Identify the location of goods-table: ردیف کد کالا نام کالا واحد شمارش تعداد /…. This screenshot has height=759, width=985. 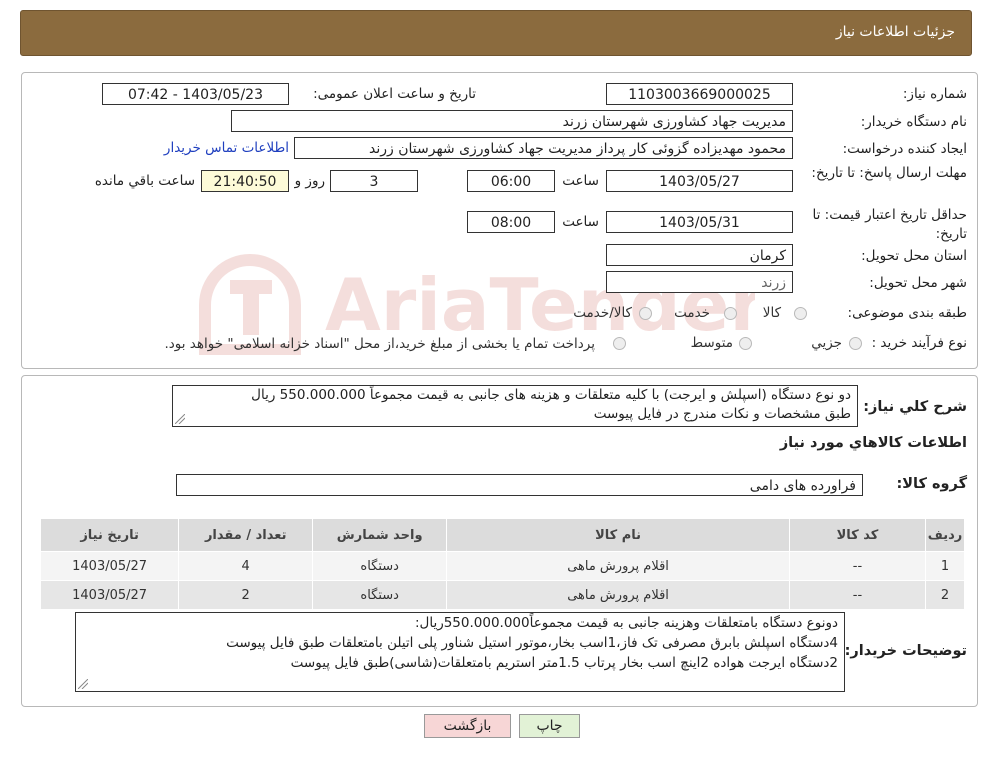
(502, 564).